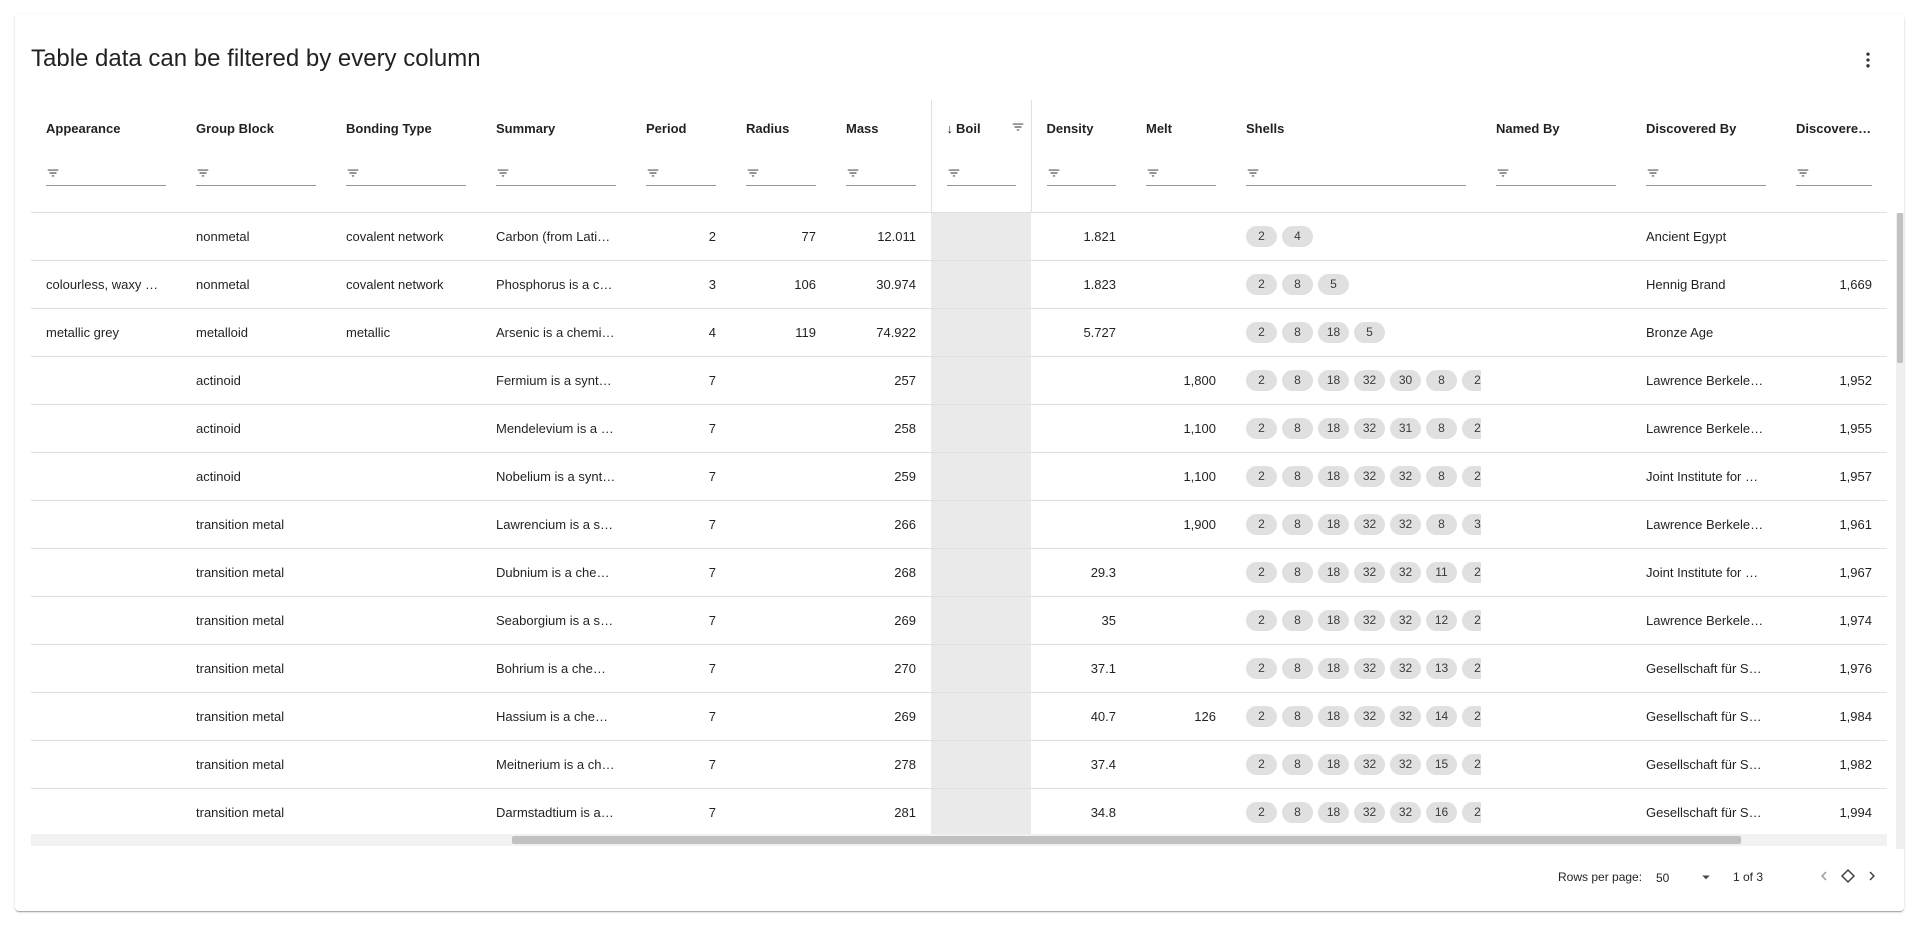  I want to click on column-filter-summary, so click(556, 175).